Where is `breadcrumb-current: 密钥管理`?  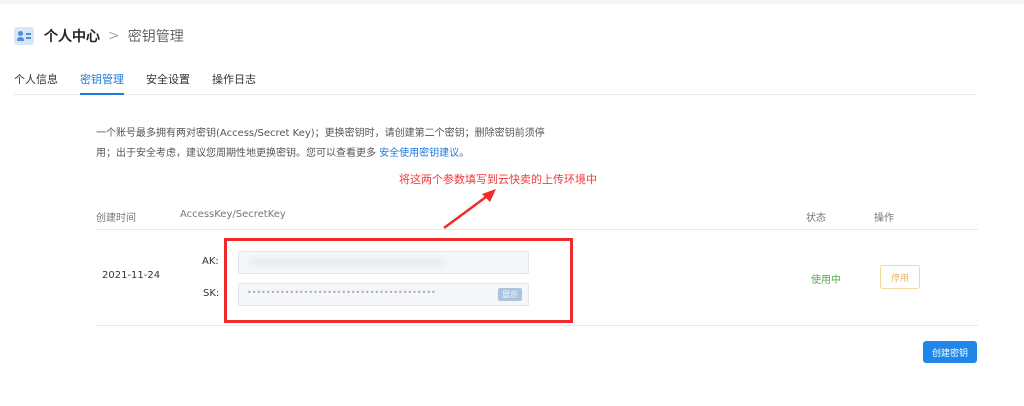
breadcrumb-current: 密钥管理 is located at coordinates (155, 37).